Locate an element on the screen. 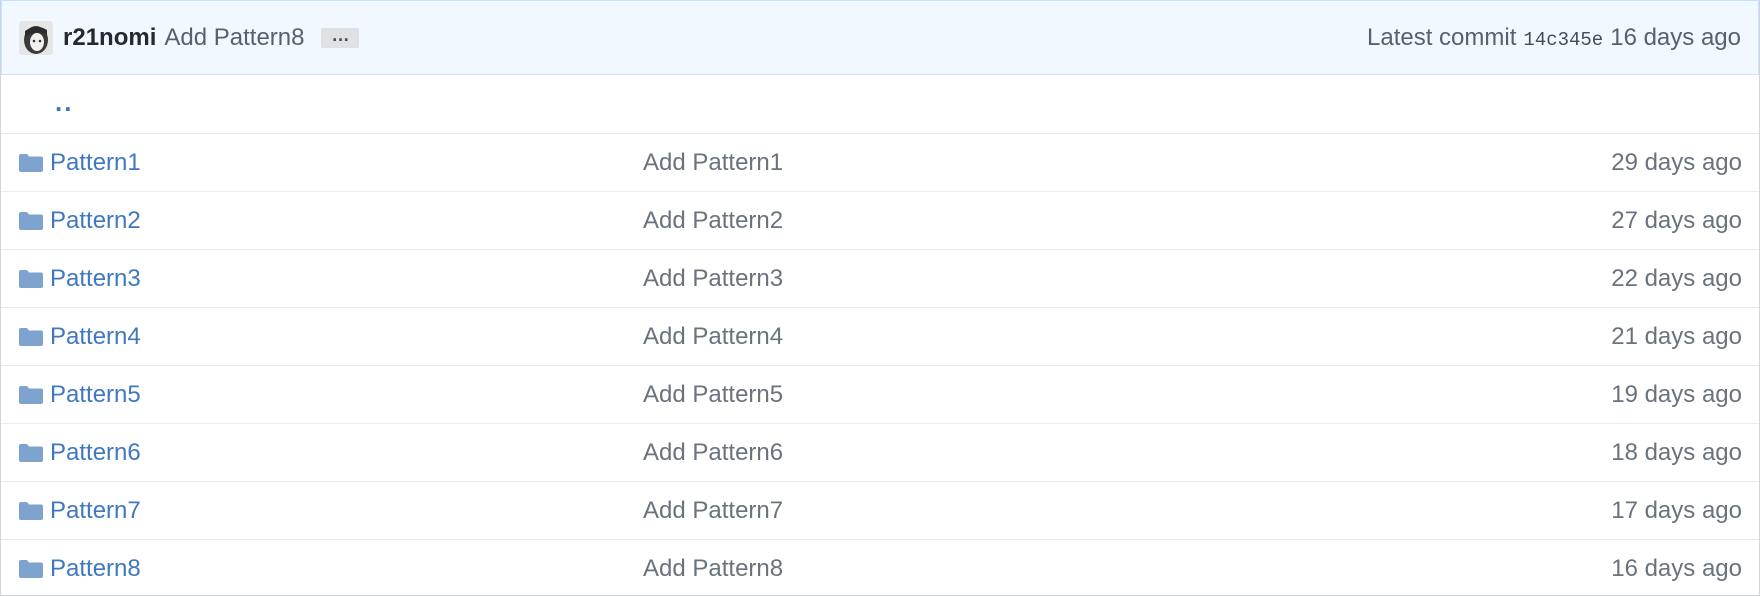 The width and height of the screenshot is (1760, 596). file-age: 18 days ago is located at coordinates (1676, 452).